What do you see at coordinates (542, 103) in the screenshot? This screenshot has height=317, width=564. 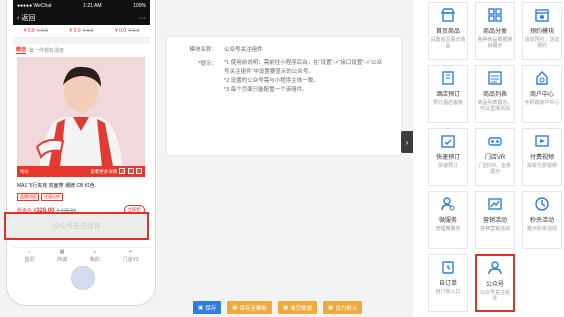 I see `component-desc: 手机端商户中心` at bounding box center [542, 103].